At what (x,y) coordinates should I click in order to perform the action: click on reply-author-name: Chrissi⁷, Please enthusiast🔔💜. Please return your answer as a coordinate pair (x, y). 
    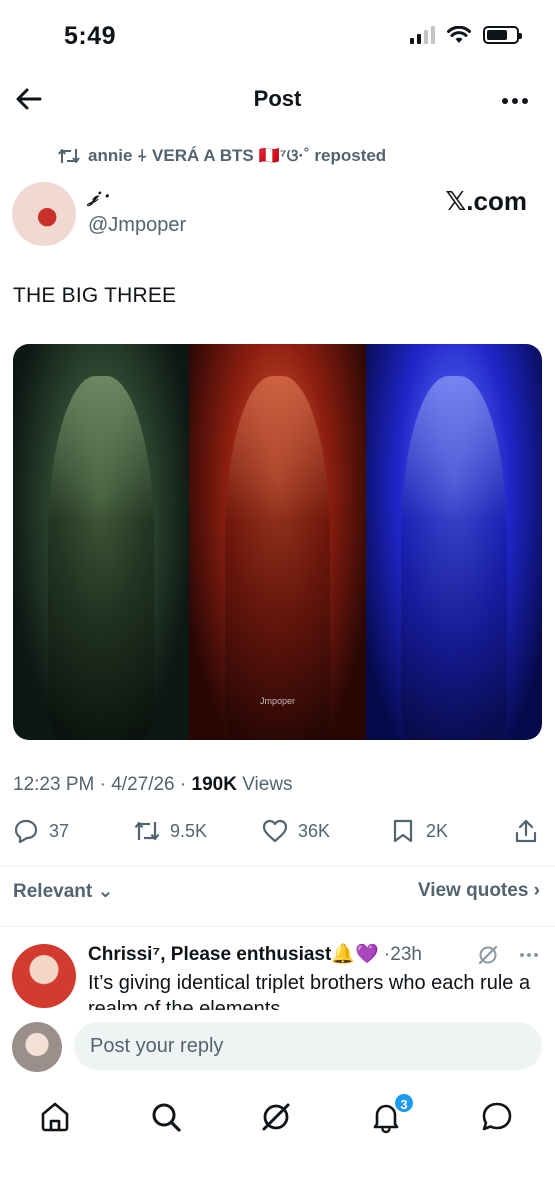
    Looking at the image, I should click on (233, 954).